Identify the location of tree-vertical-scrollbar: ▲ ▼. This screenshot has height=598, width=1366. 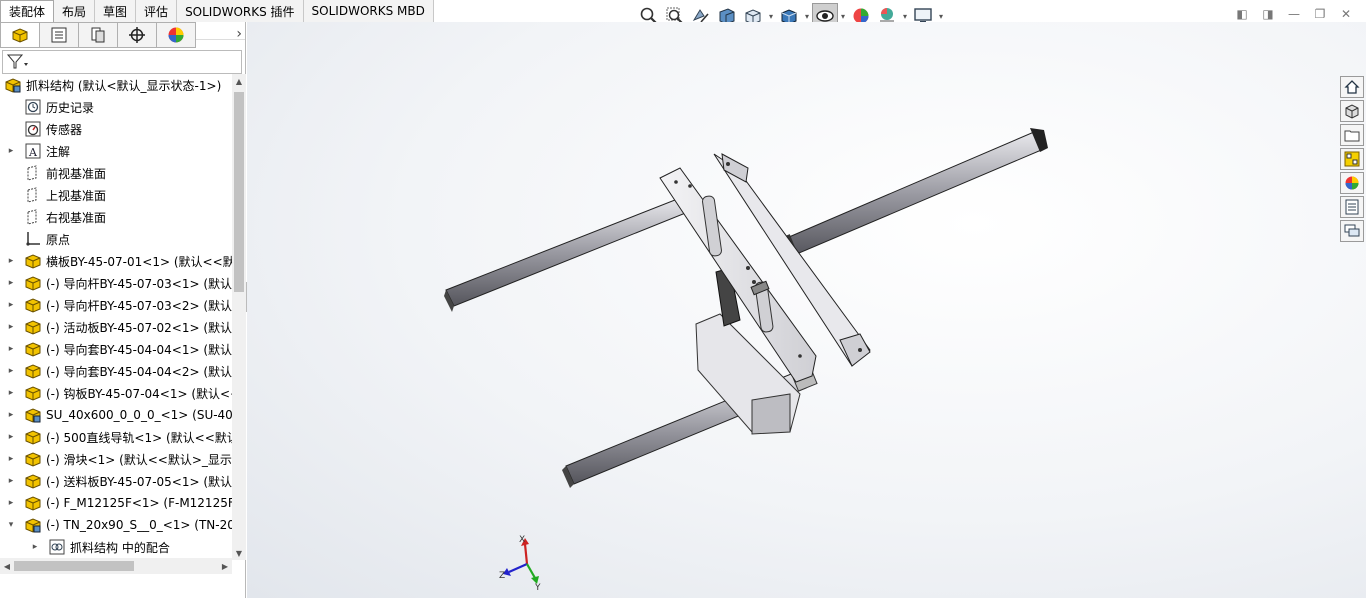
(239, 317).